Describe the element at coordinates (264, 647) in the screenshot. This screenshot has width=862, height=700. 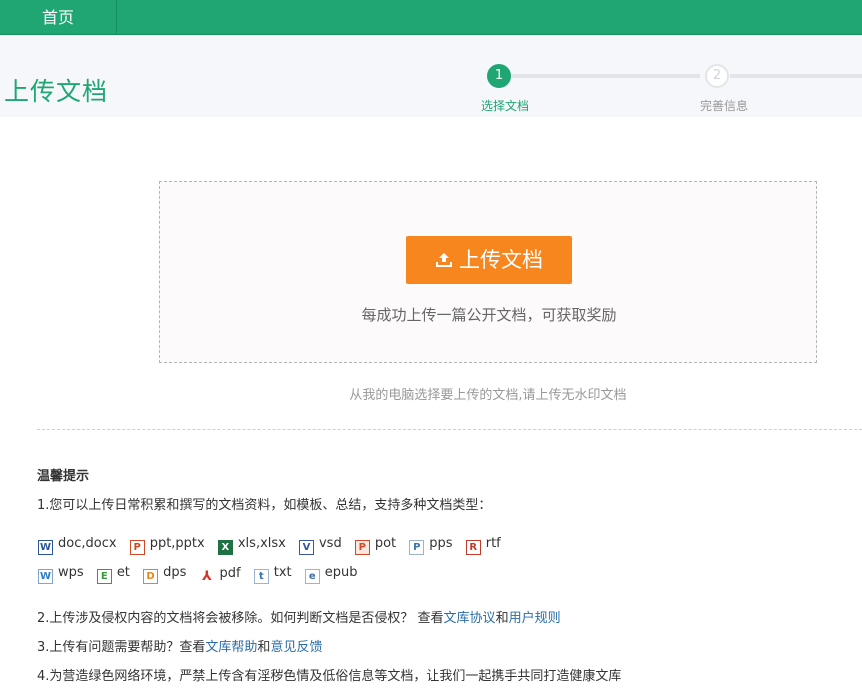
I see `tip-3-and: 和` at that location.